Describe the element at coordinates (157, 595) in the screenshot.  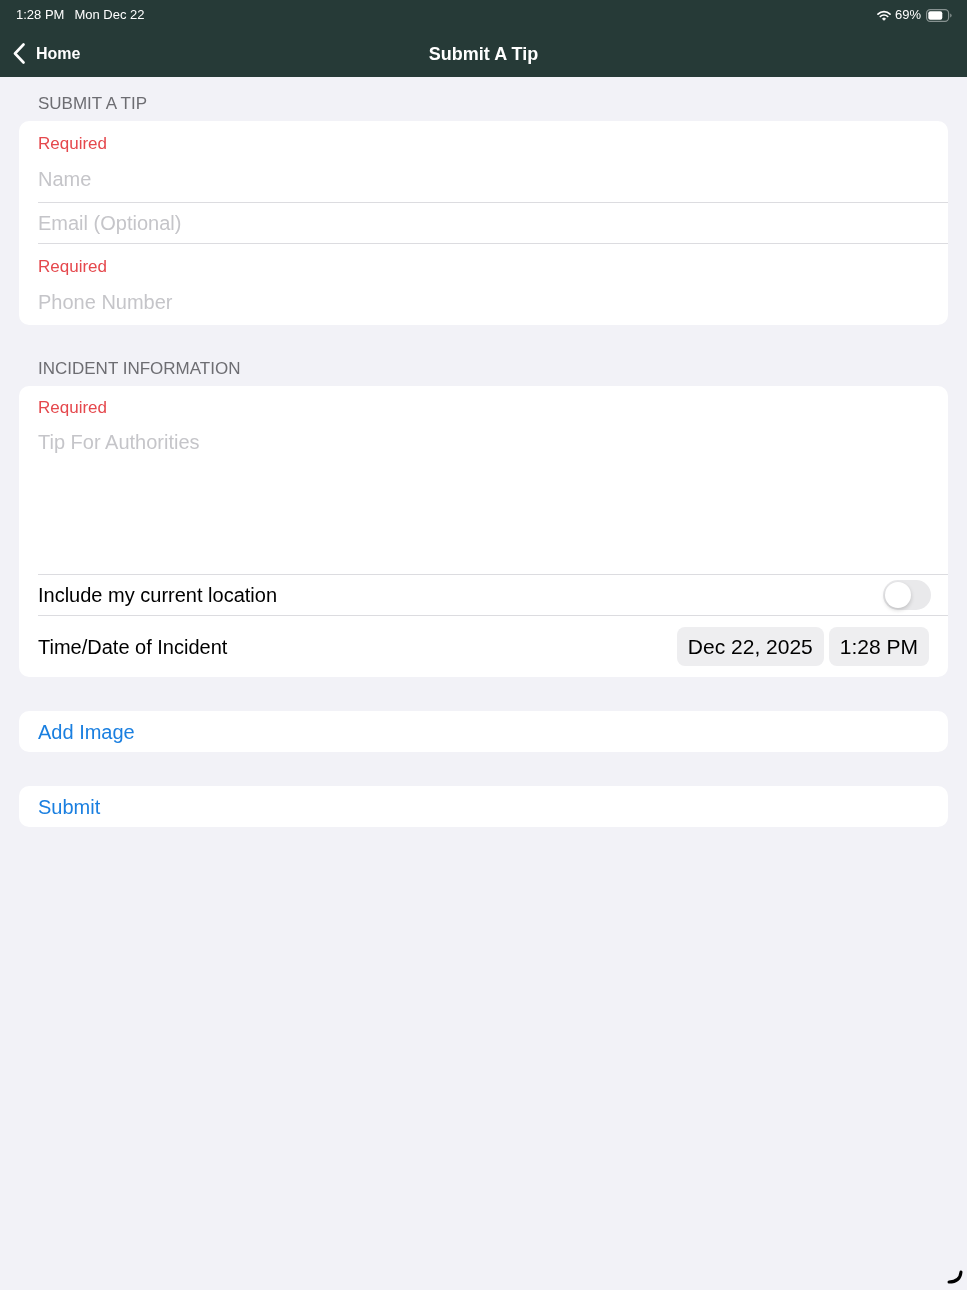
I see `toggle-label: Include my current location` at that location.